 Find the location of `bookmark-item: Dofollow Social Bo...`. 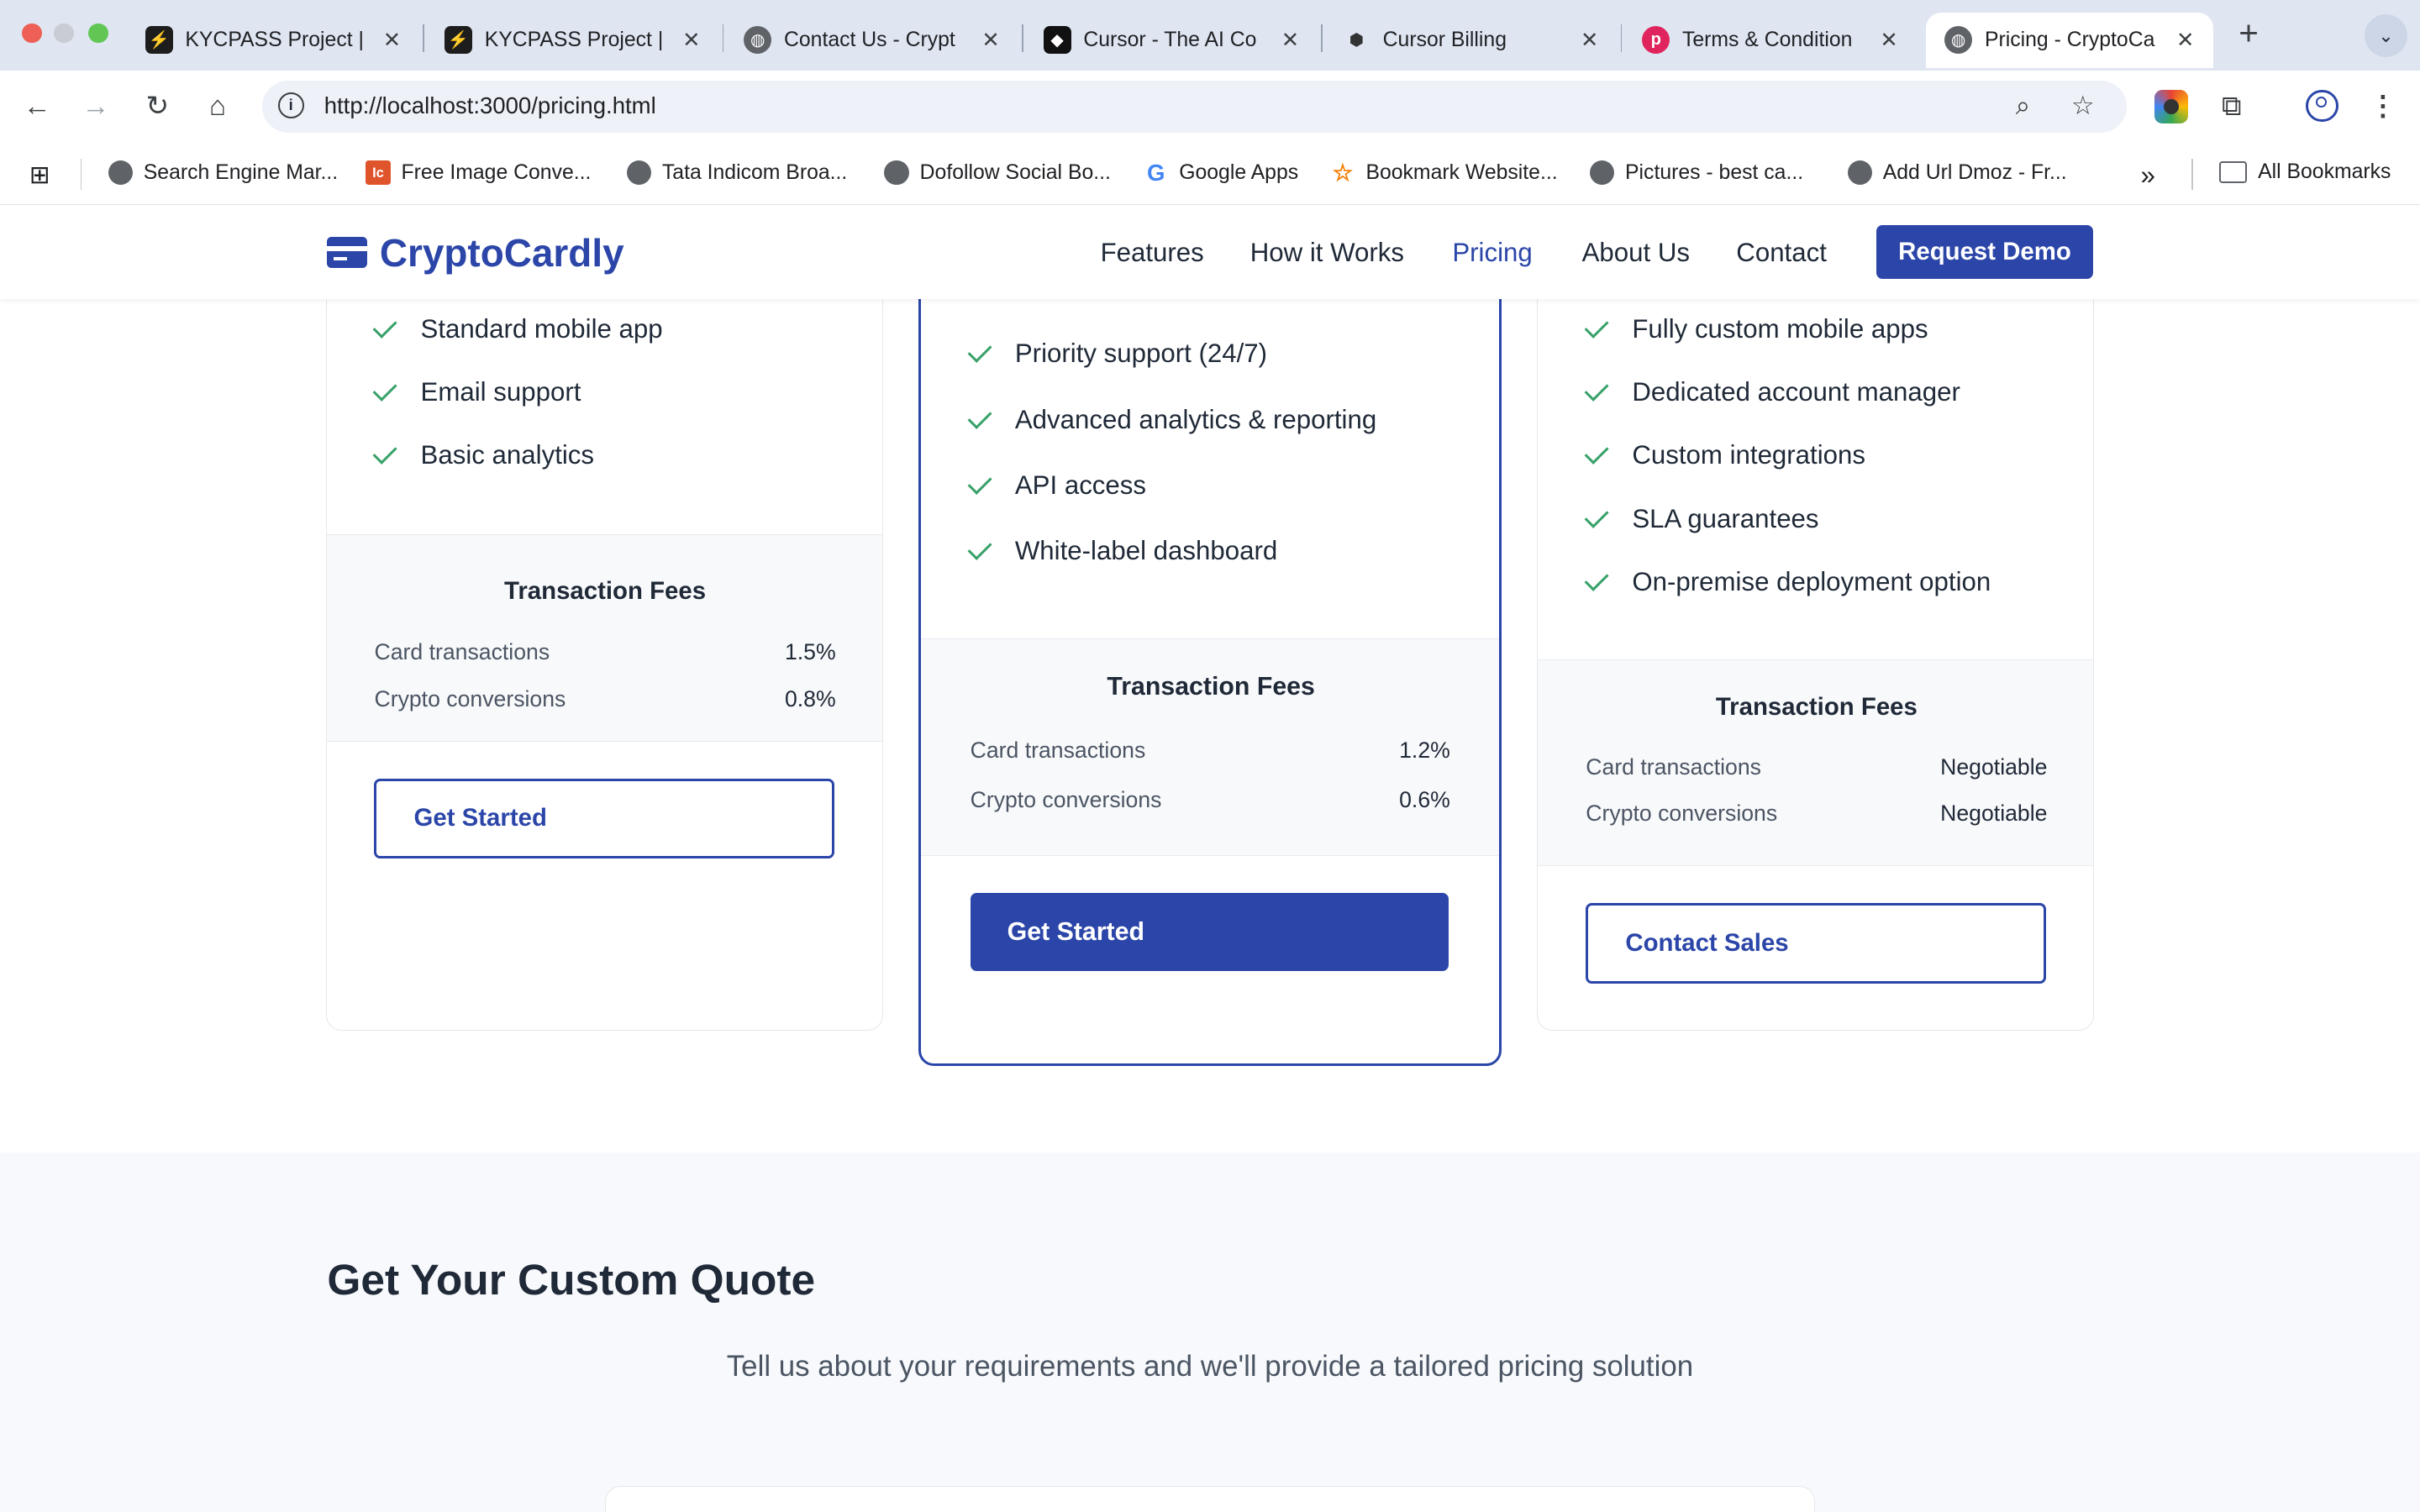

bookmark-item: Dofollow Social Bo... is located at coordinates (997, 173).